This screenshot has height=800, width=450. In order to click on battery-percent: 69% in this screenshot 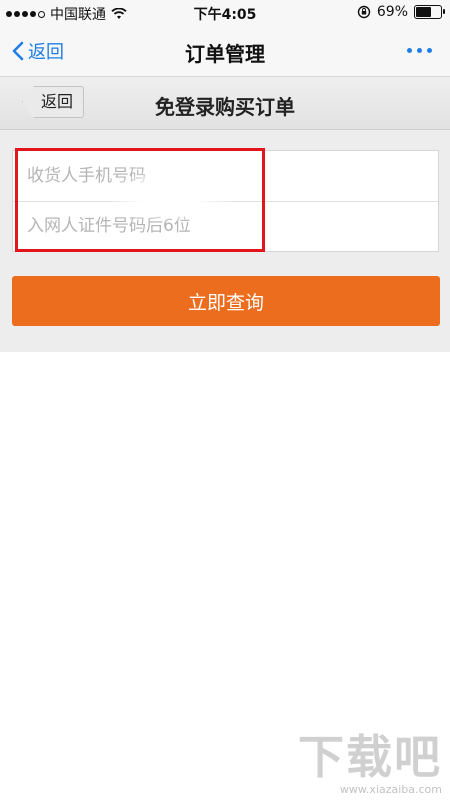, I will do `click(392, 12)`.